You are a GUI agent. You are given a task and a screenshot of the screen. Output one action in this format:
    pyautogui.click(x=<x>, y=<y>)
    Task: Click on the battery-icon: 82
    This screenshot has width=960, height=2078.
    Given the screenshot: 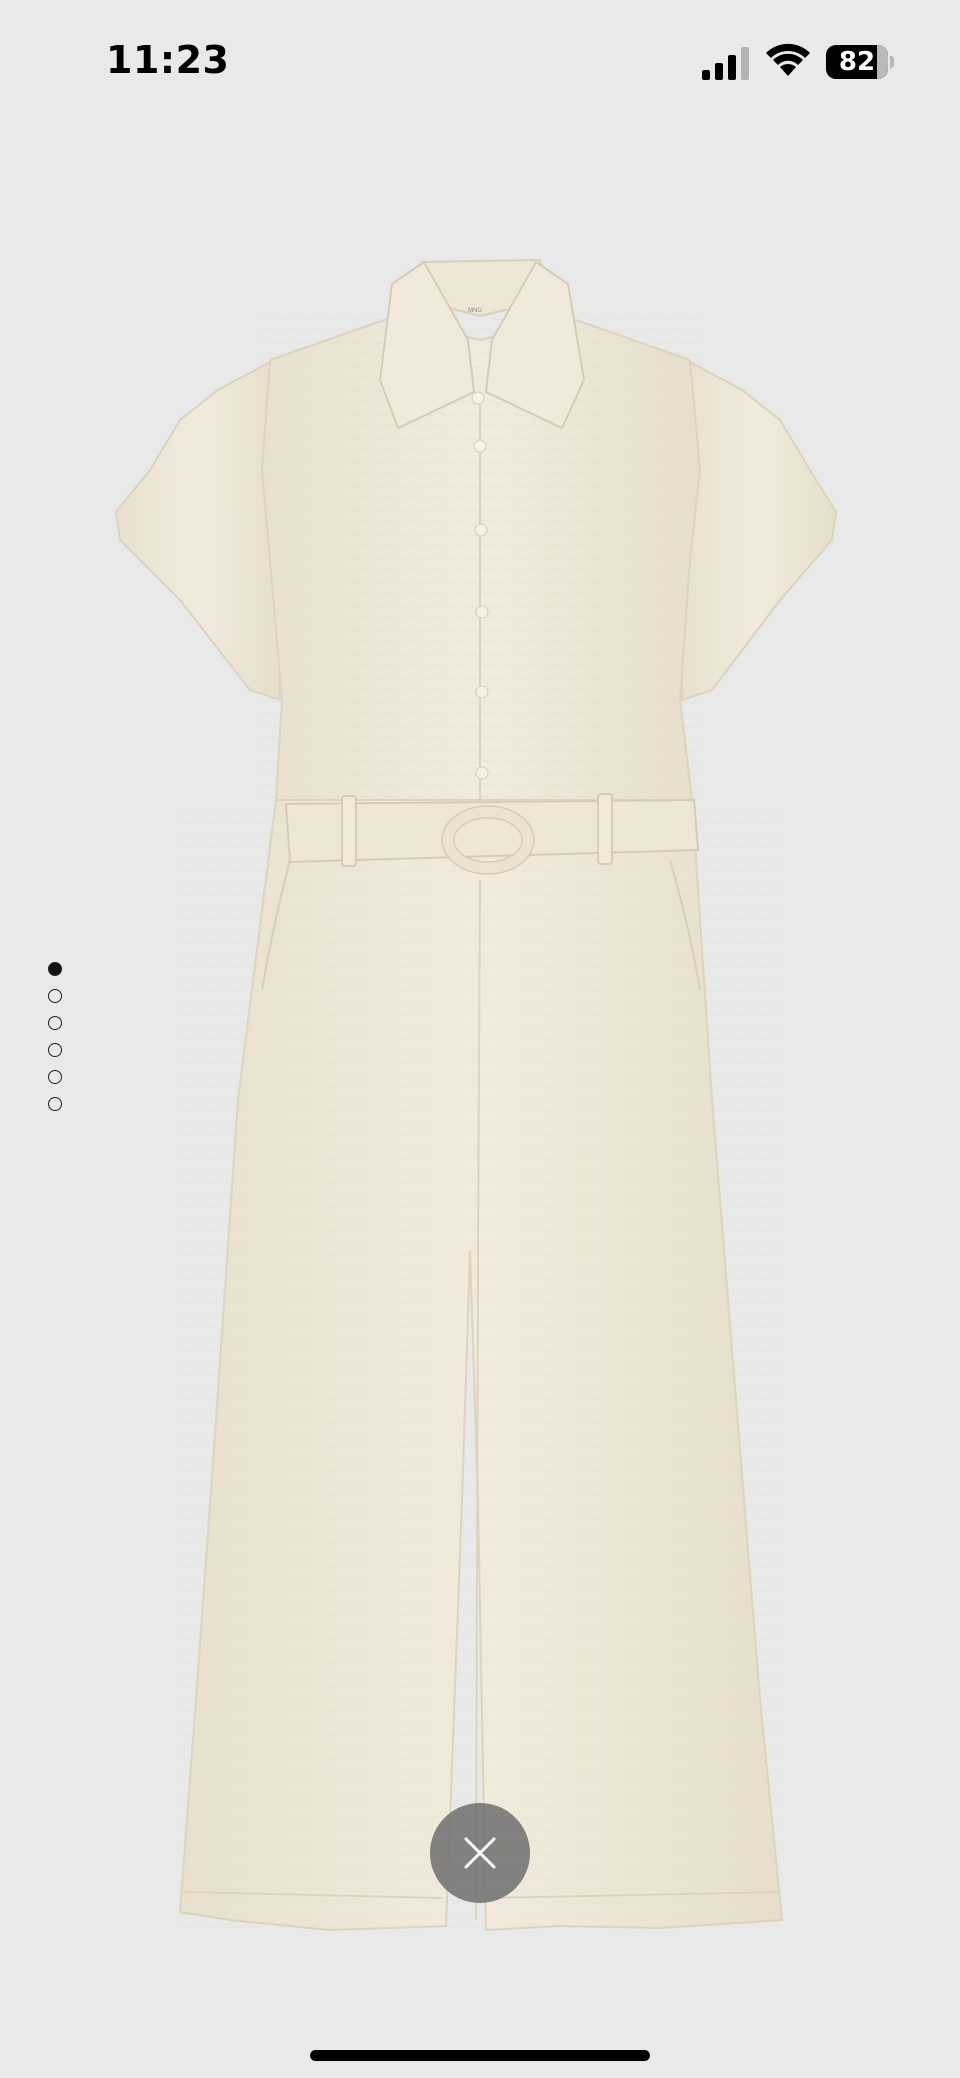 What is the action you would take?
    pyautogui.click(x=860, y=63)
    